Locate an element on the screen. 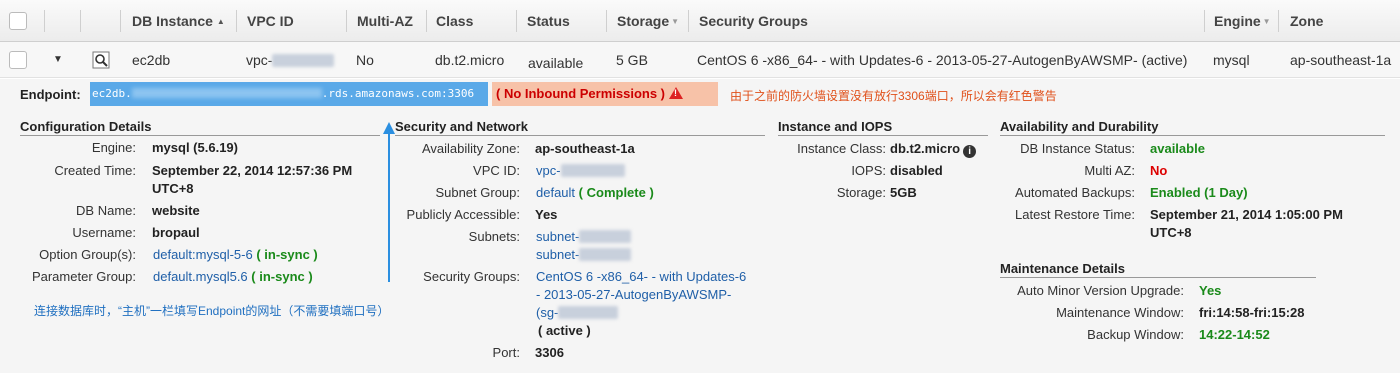 This screenshot has height=373, width=1400. warning-icon is located at coordinates (676, 93).